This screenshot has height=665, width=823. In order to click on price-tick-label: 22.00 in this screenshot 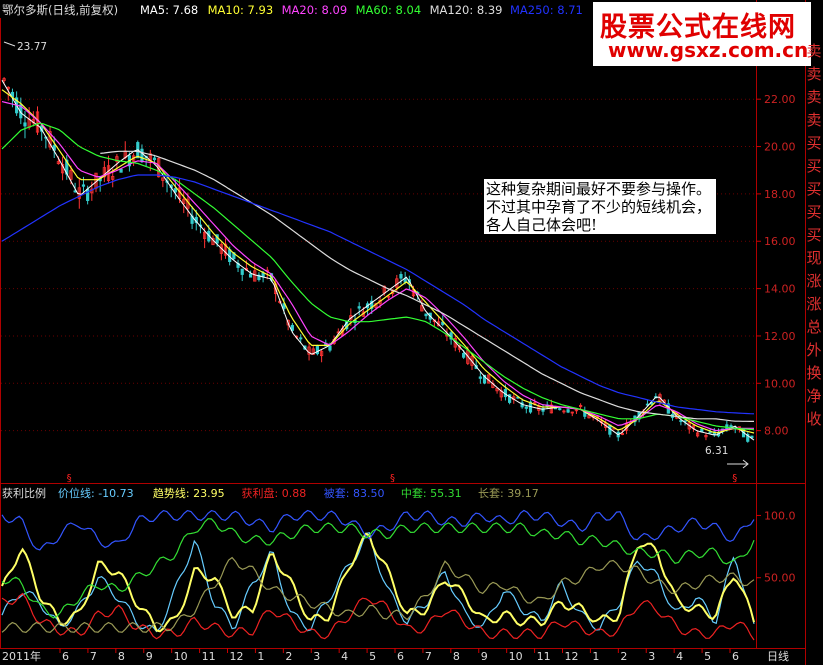, I will do `click(780, 99)`.